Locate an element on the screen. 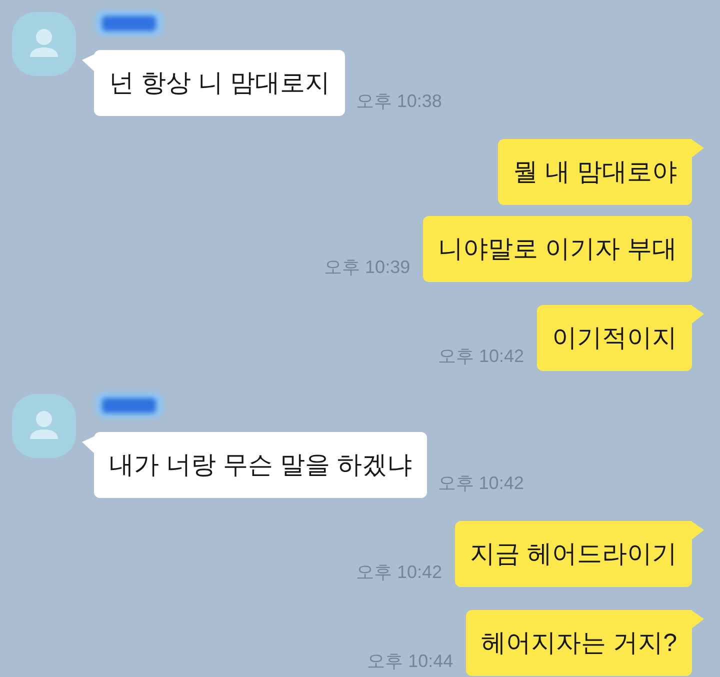 Image resolution: width=720 pixels, height=677 pixels. message-time: 오후 10:39 is located at coordinates (367, 267).